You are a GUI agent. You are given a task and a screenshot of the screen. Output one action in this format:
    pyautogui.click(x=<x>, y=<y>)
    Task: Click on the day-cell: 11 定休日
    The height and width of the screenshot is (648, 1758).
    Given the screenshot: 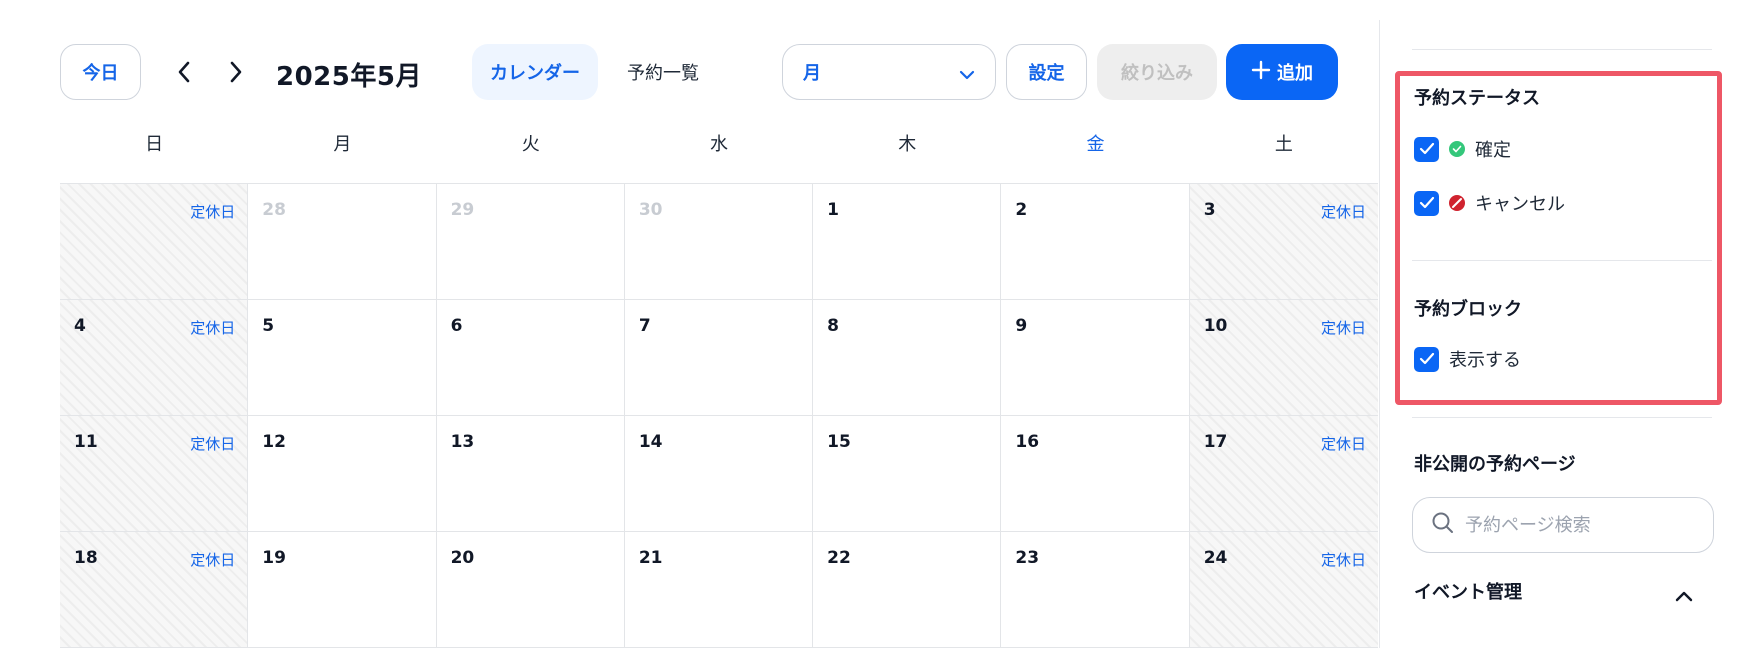 What is the action you would take?
    pyautogui.click(x=154, y=473)
    